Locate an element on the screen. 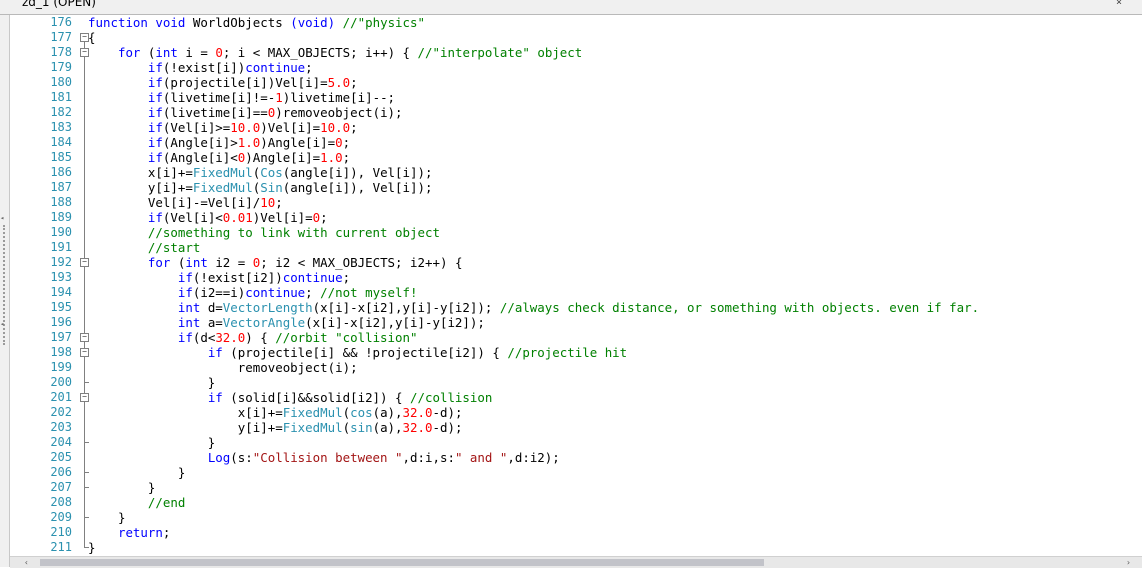  code-line: 183 if(Vel[i]>=10.0)Vel[i]=10.0; is located at coordinates (576, 127).